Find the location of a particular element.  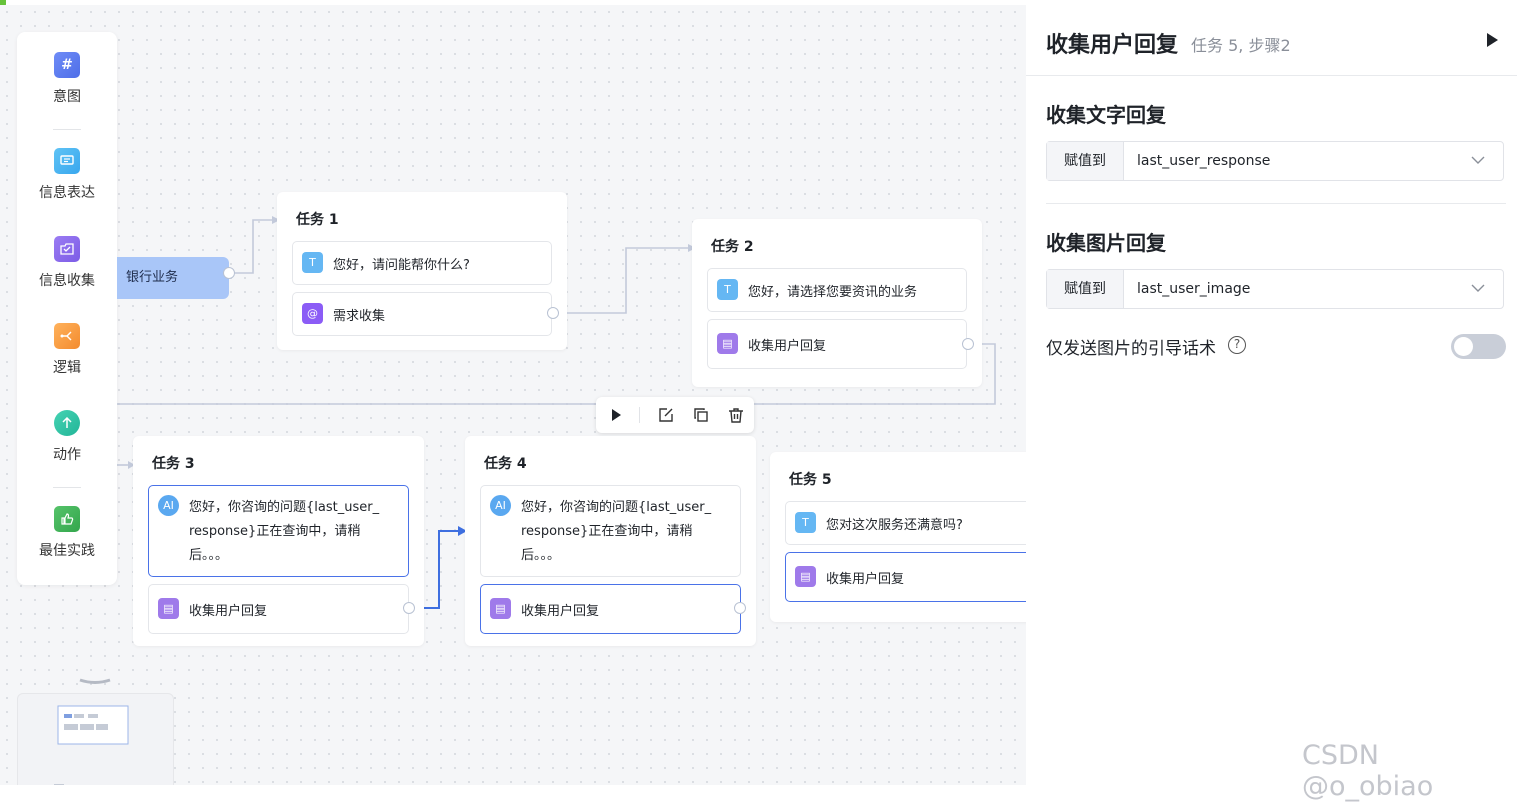

task-node-2: 任务 2 T 您好，请选择您要资讯的业务 ▤ 收集用户回复 is located at coordinates (837, 303).